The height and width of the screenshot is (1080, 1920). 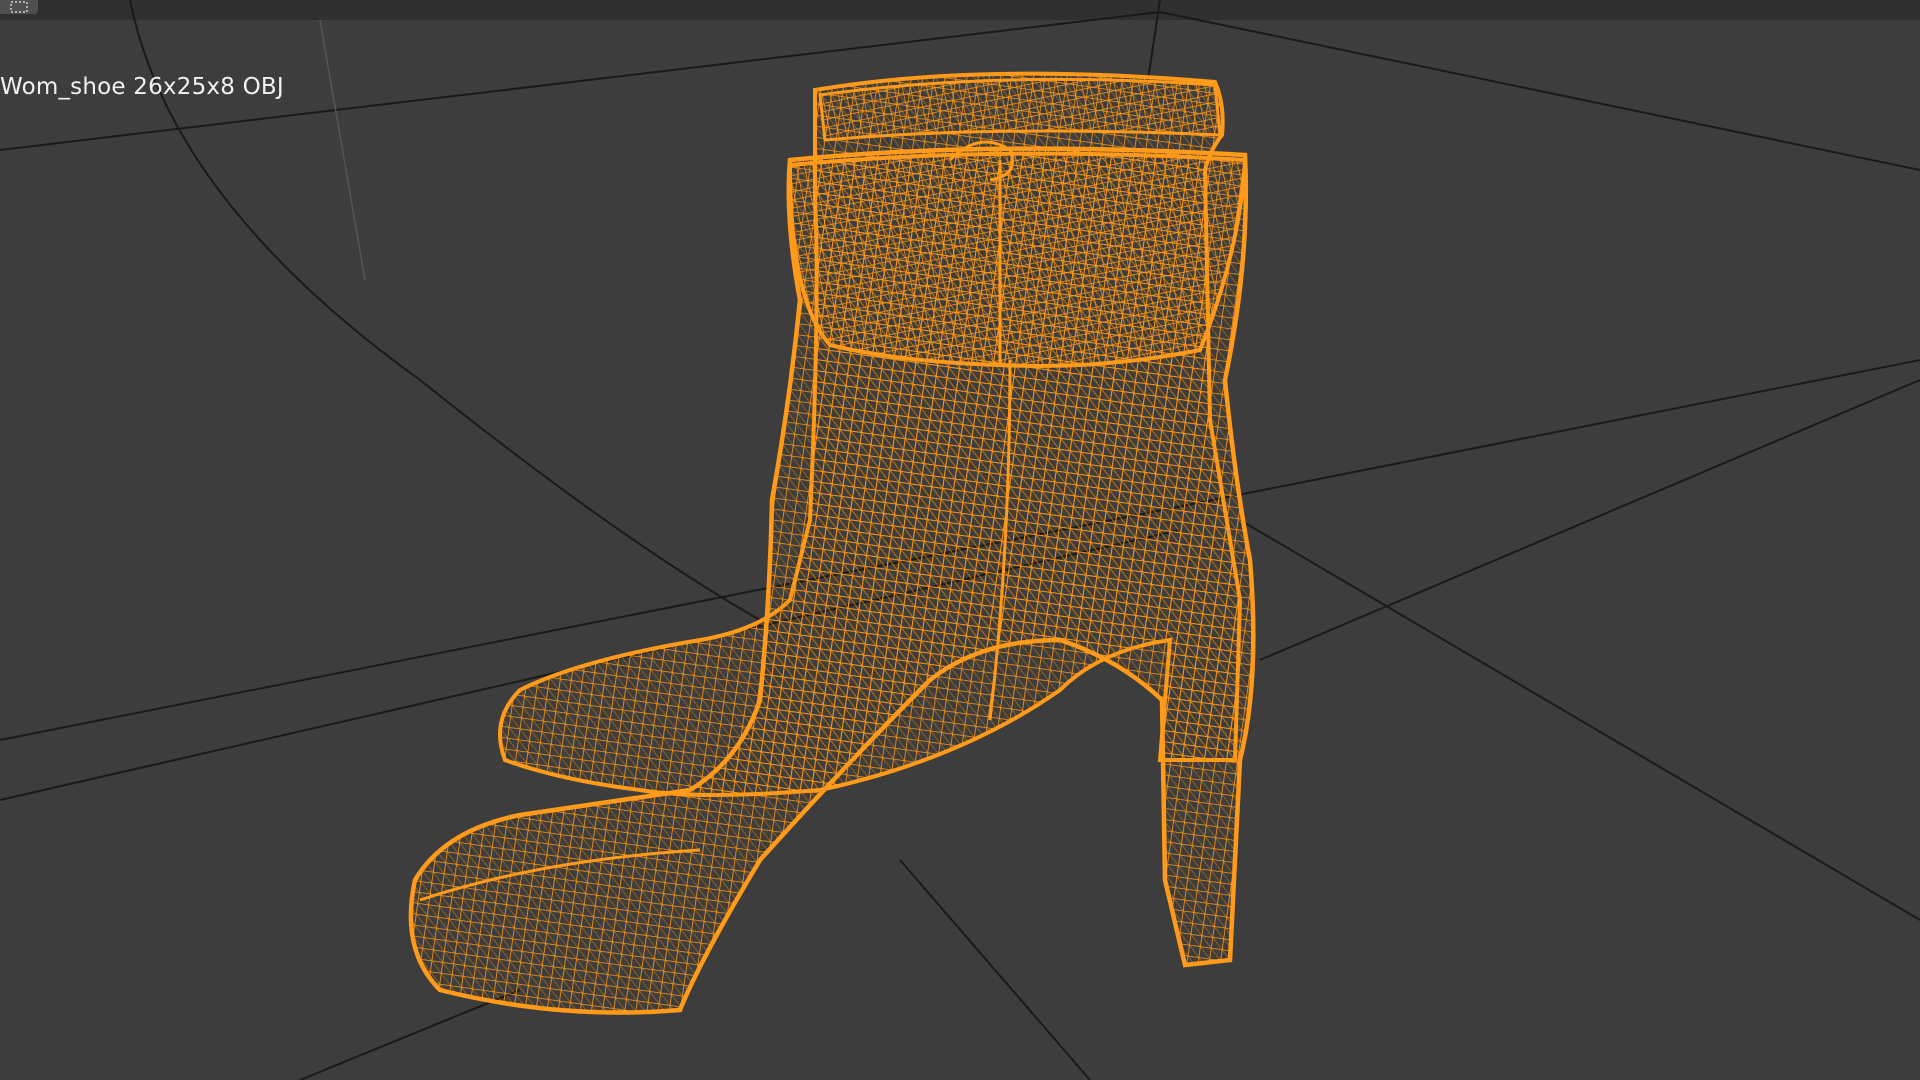 What do you see at coordinates (142, 87) in the screenshot?
I see `object-name-label: Wom_shoe 26x25x8 OBJ` at bounding box center [142, 87].